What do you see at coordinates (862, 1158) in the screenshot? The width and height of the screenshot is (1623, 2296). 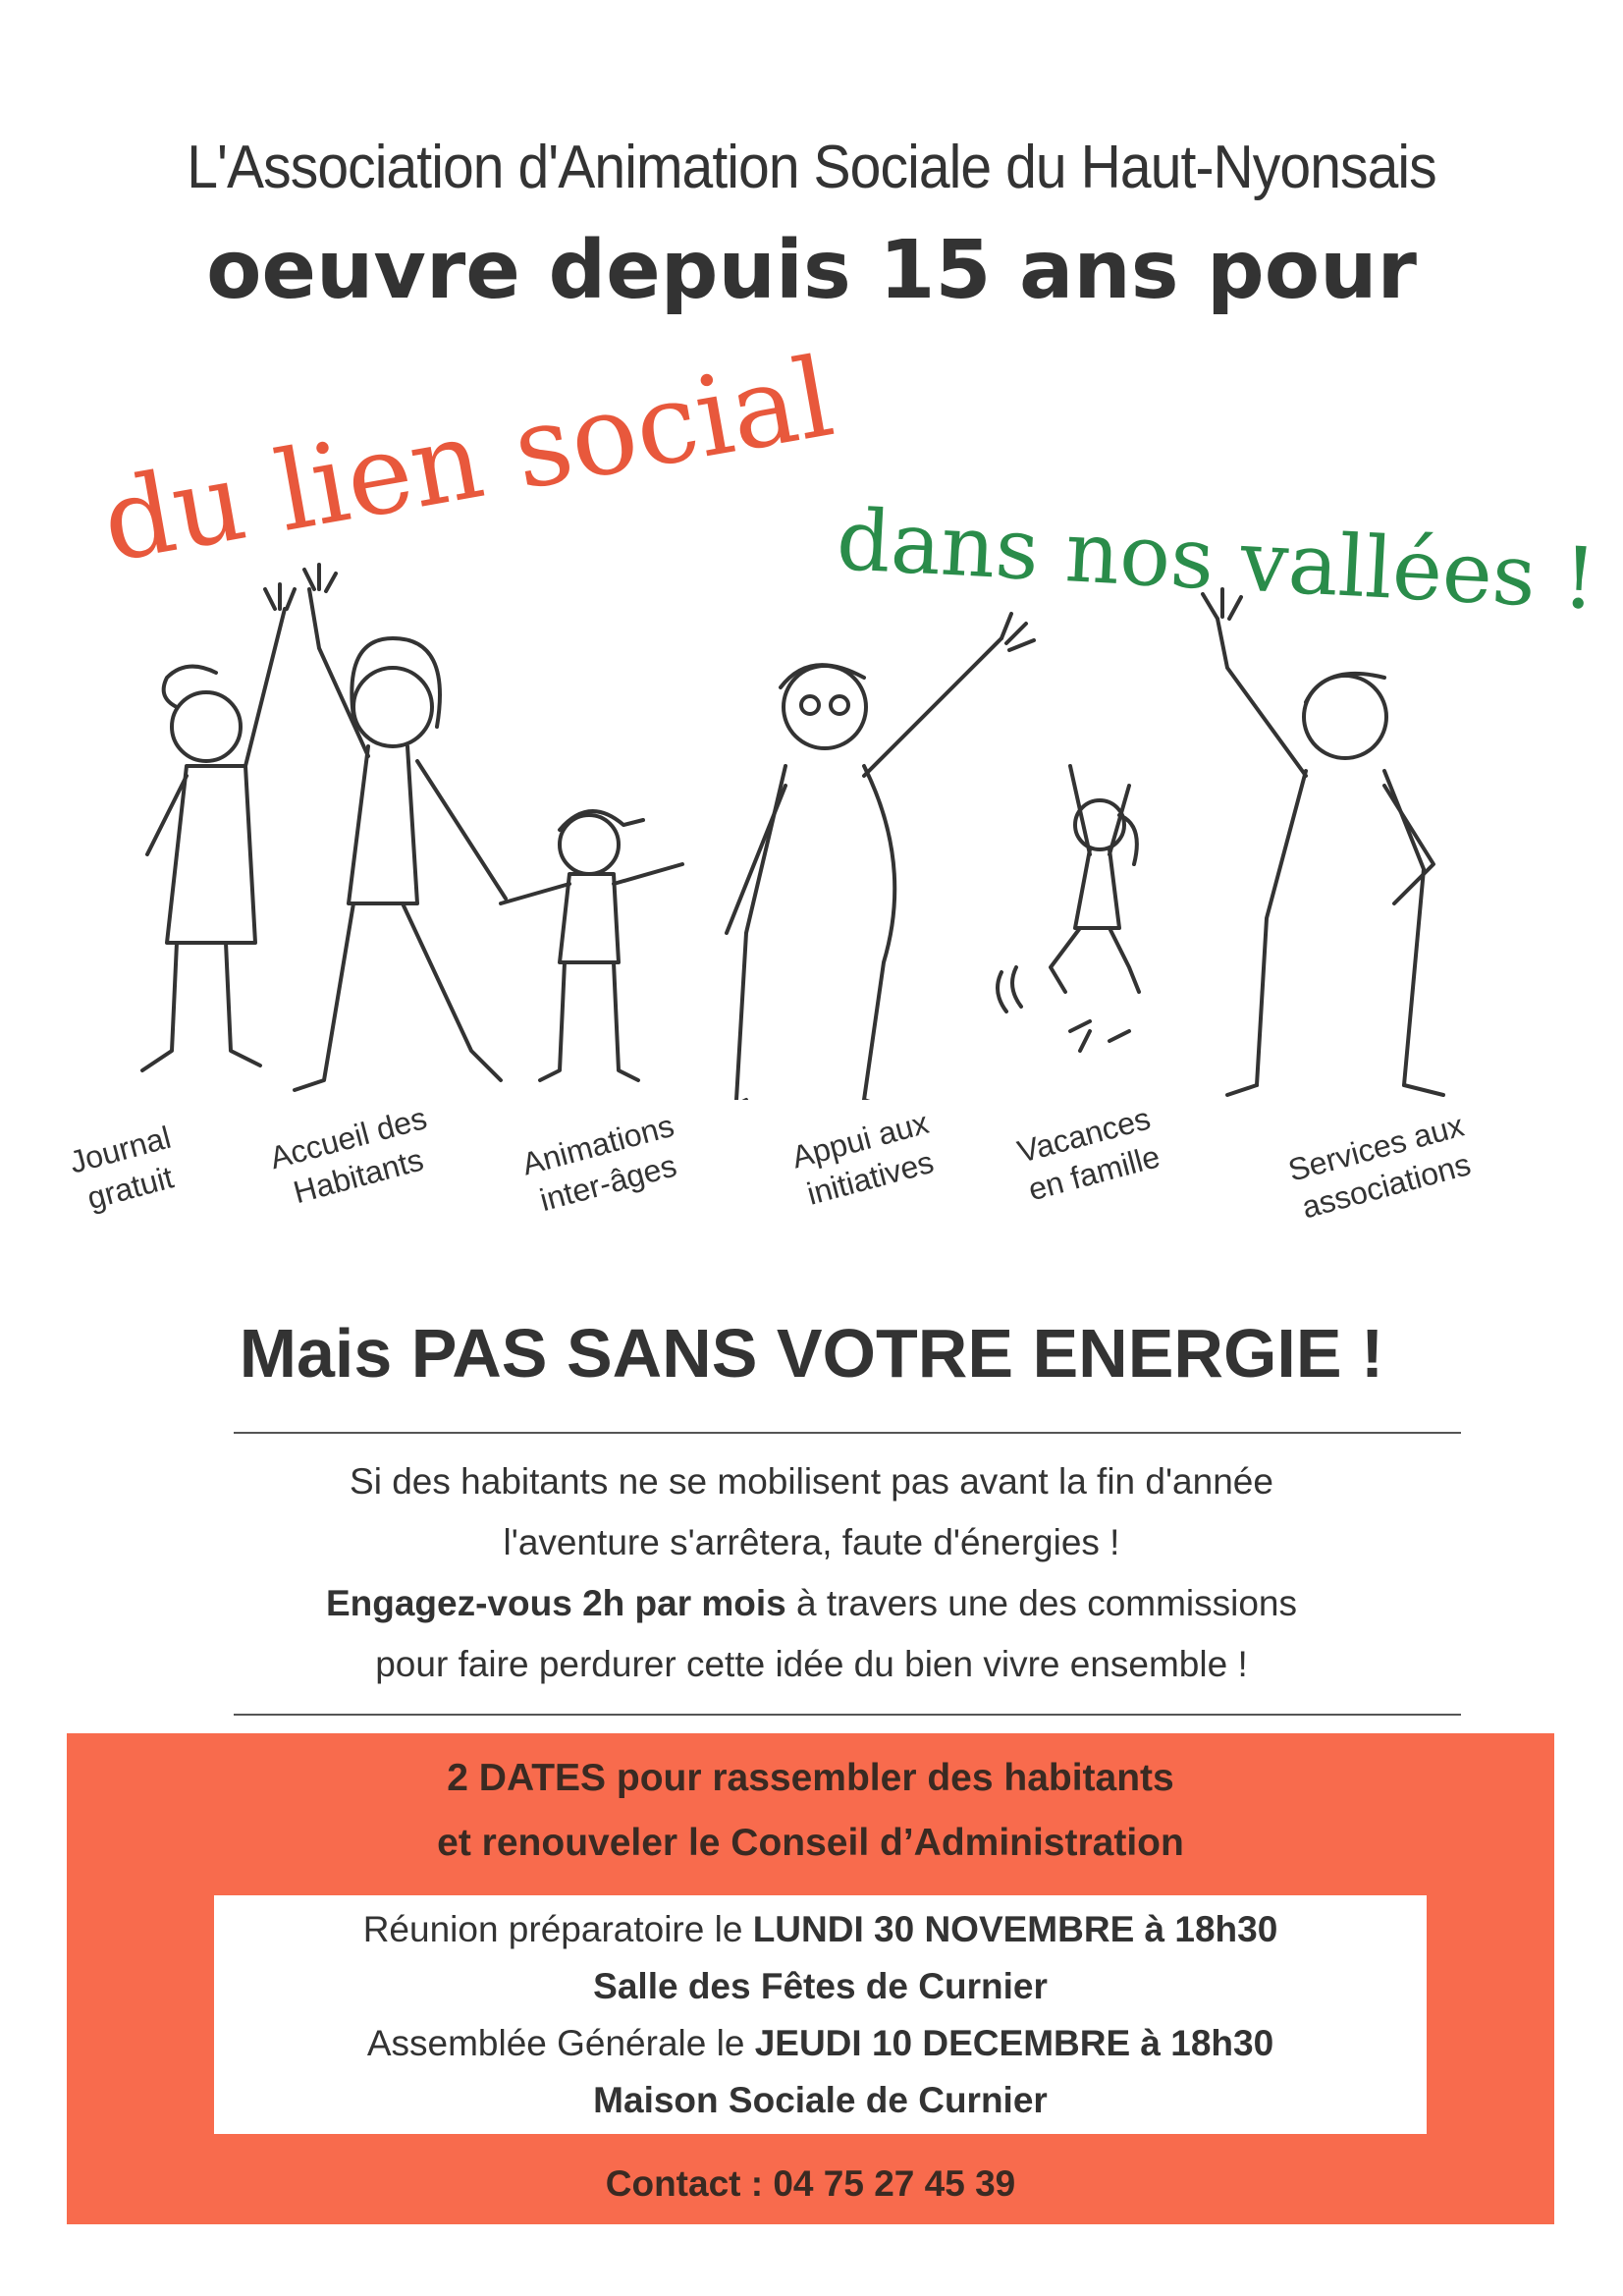 I see `caption-appui: Appui aux initiatives` at bounding box center [862, 1158].